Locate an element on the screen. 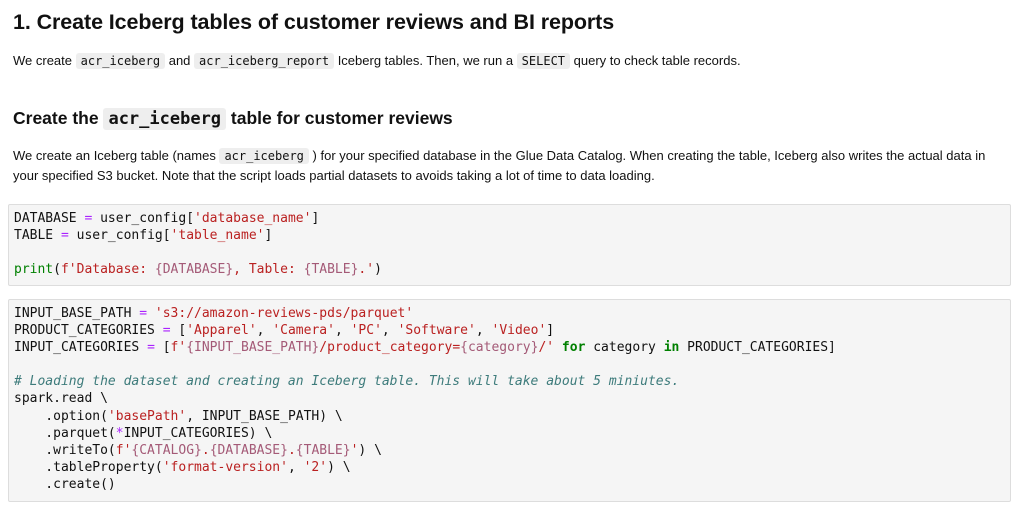 Image resolution: width=1024 pixels, height=512 pixels. heading-text: Create the is located at coordinates (58, 118).